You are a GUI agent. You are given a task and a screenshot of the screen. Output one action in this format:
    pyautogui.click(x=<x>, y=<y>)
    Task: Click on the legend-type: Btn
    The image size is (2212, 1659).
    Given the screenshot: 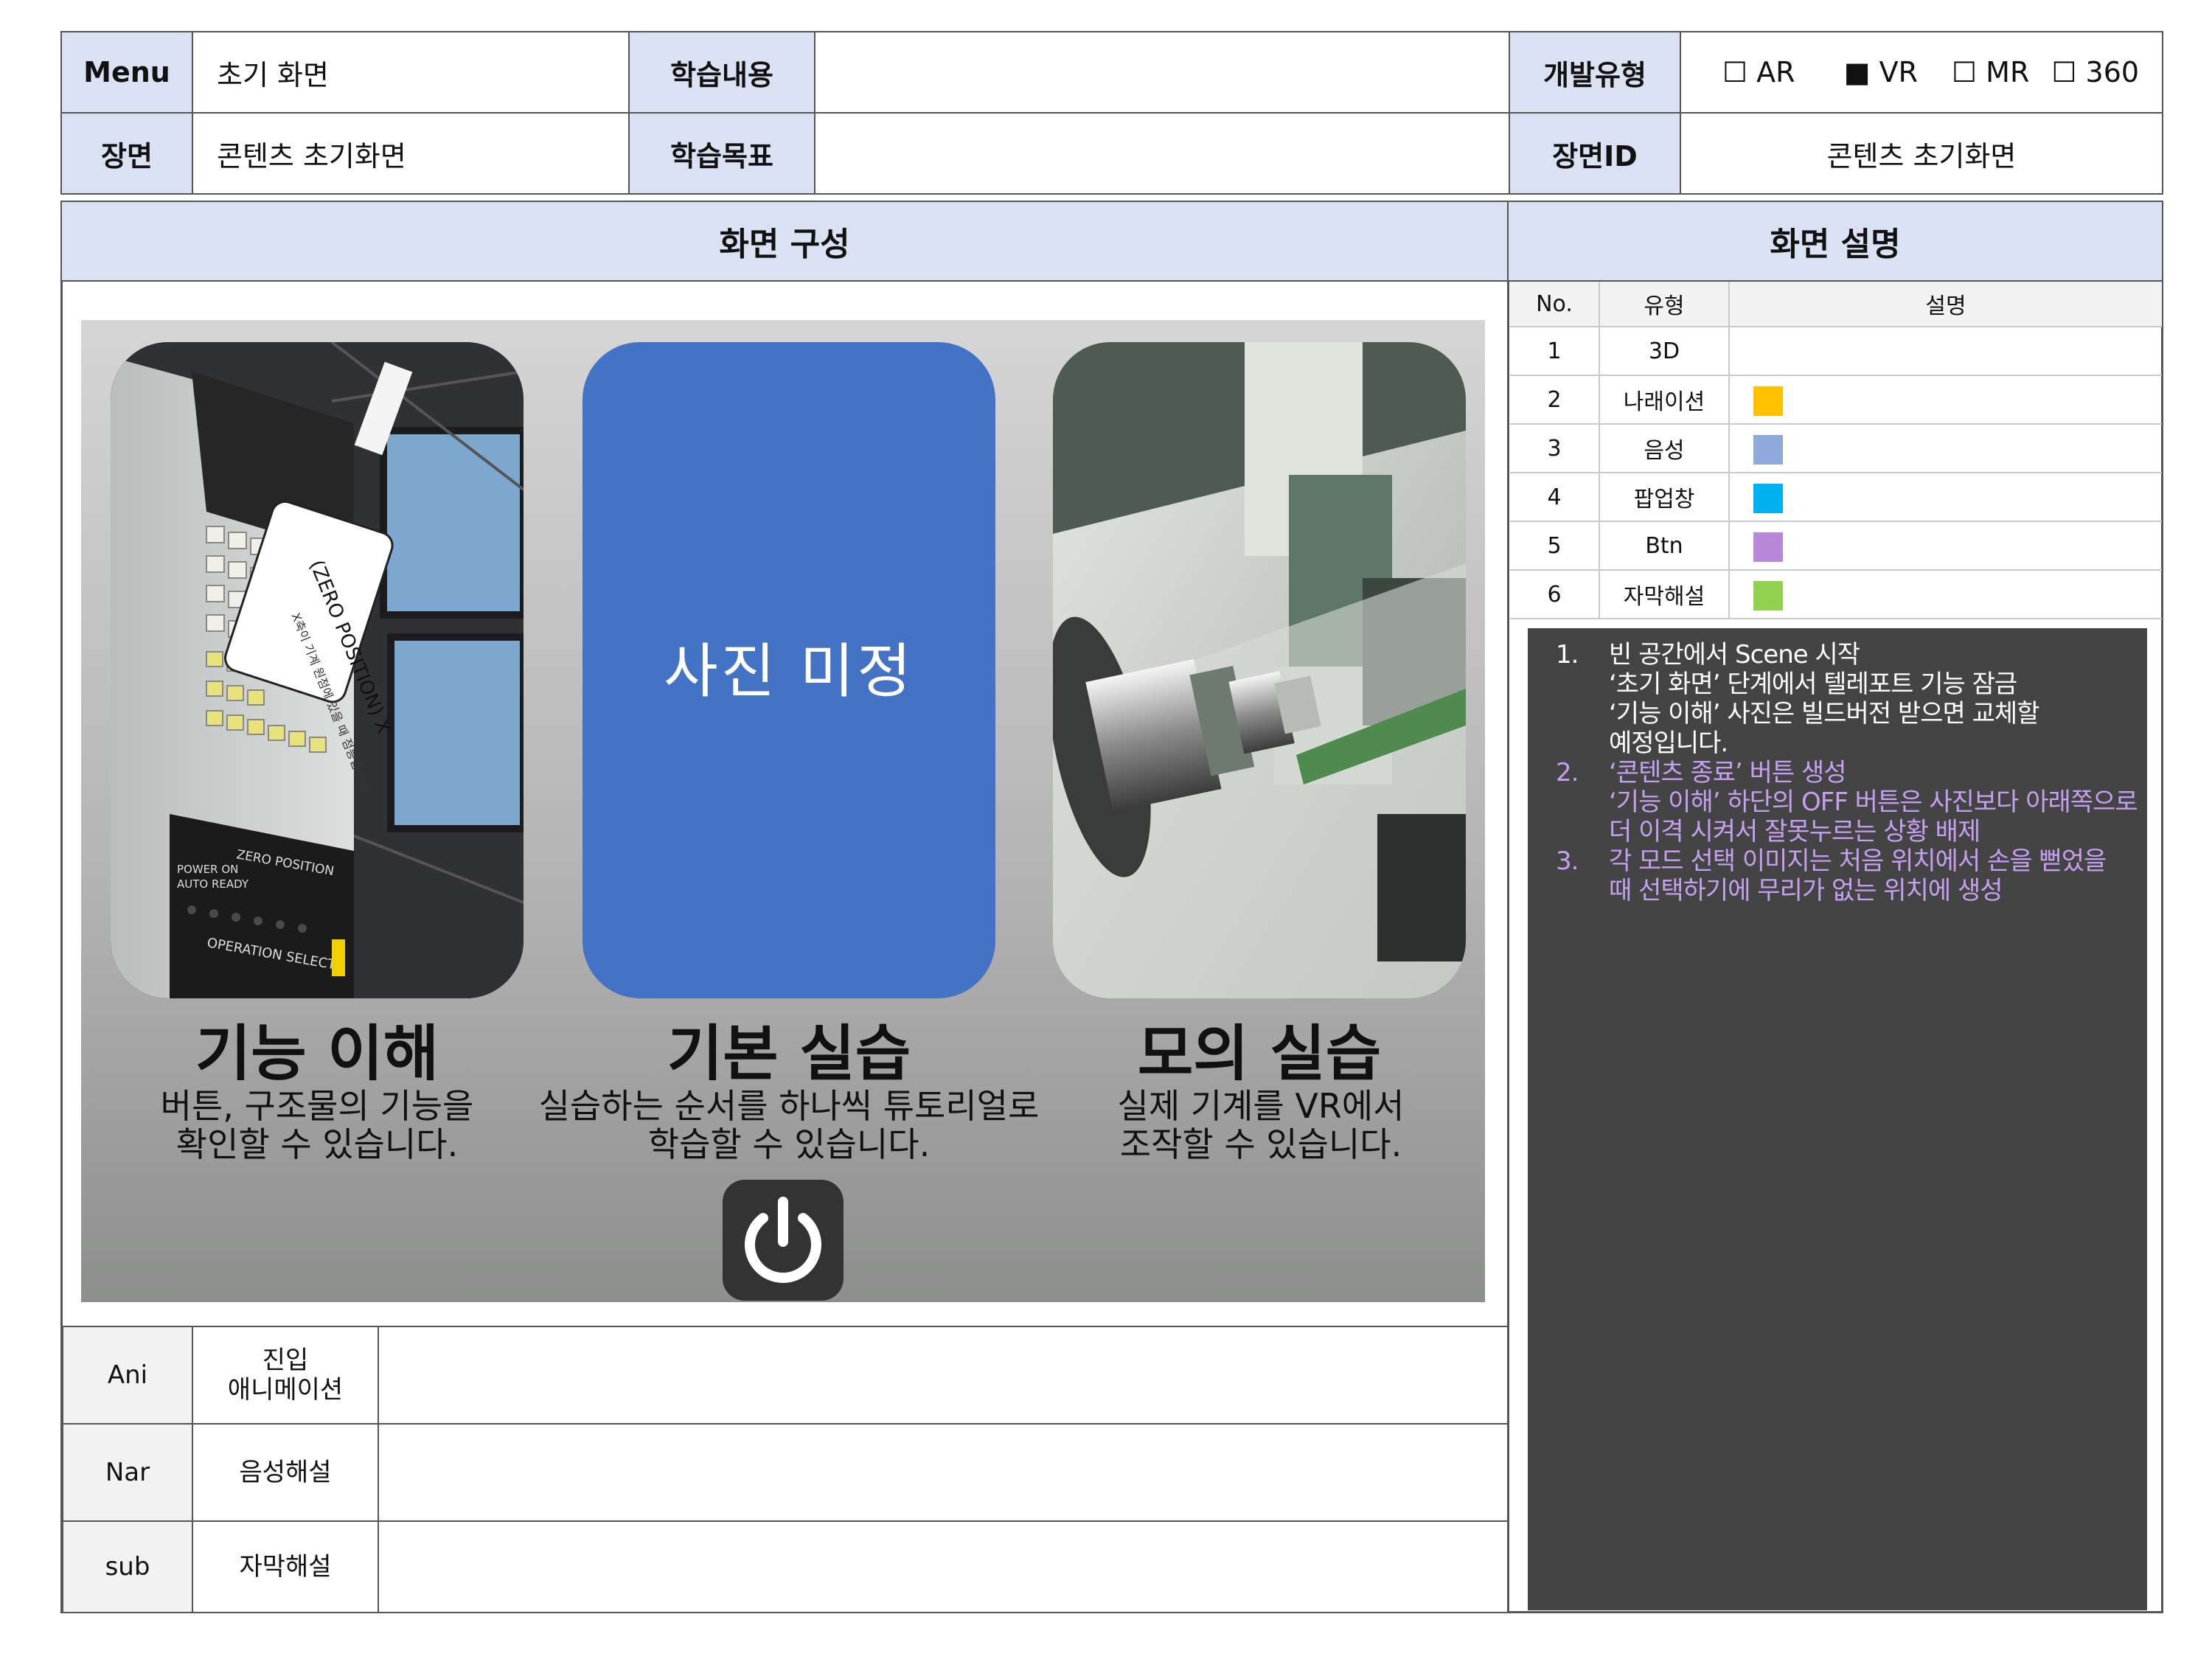 What is the action you would take?
    pyautogui.click(x=1663, y=546)
    